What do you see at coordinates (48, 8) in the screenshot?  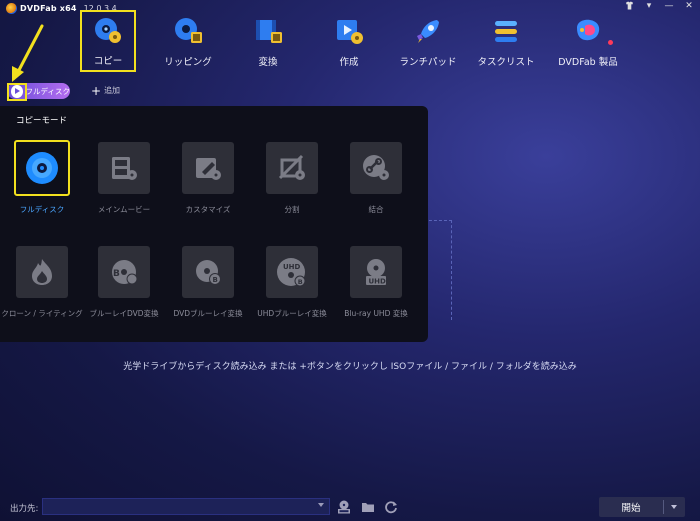 I see `app-name: DVDFab x64` at bounding box center [48, 8].